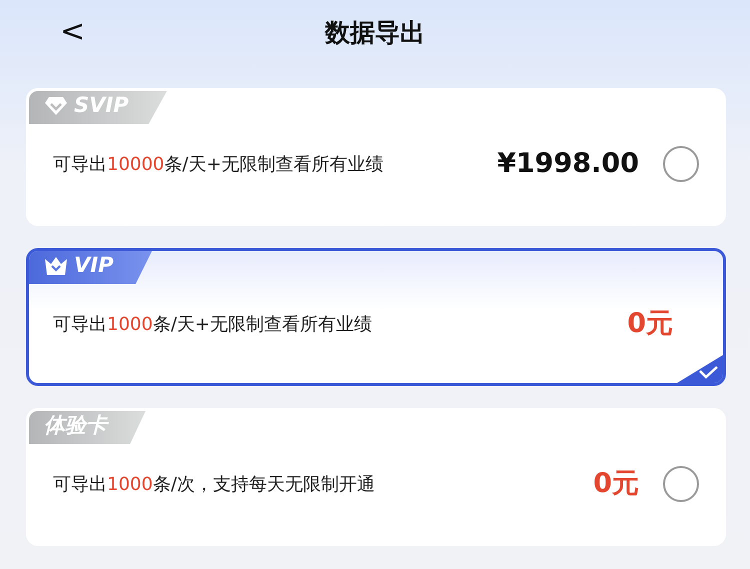  I want to click on plan-price: ¥1998.00, so click(568, 164).